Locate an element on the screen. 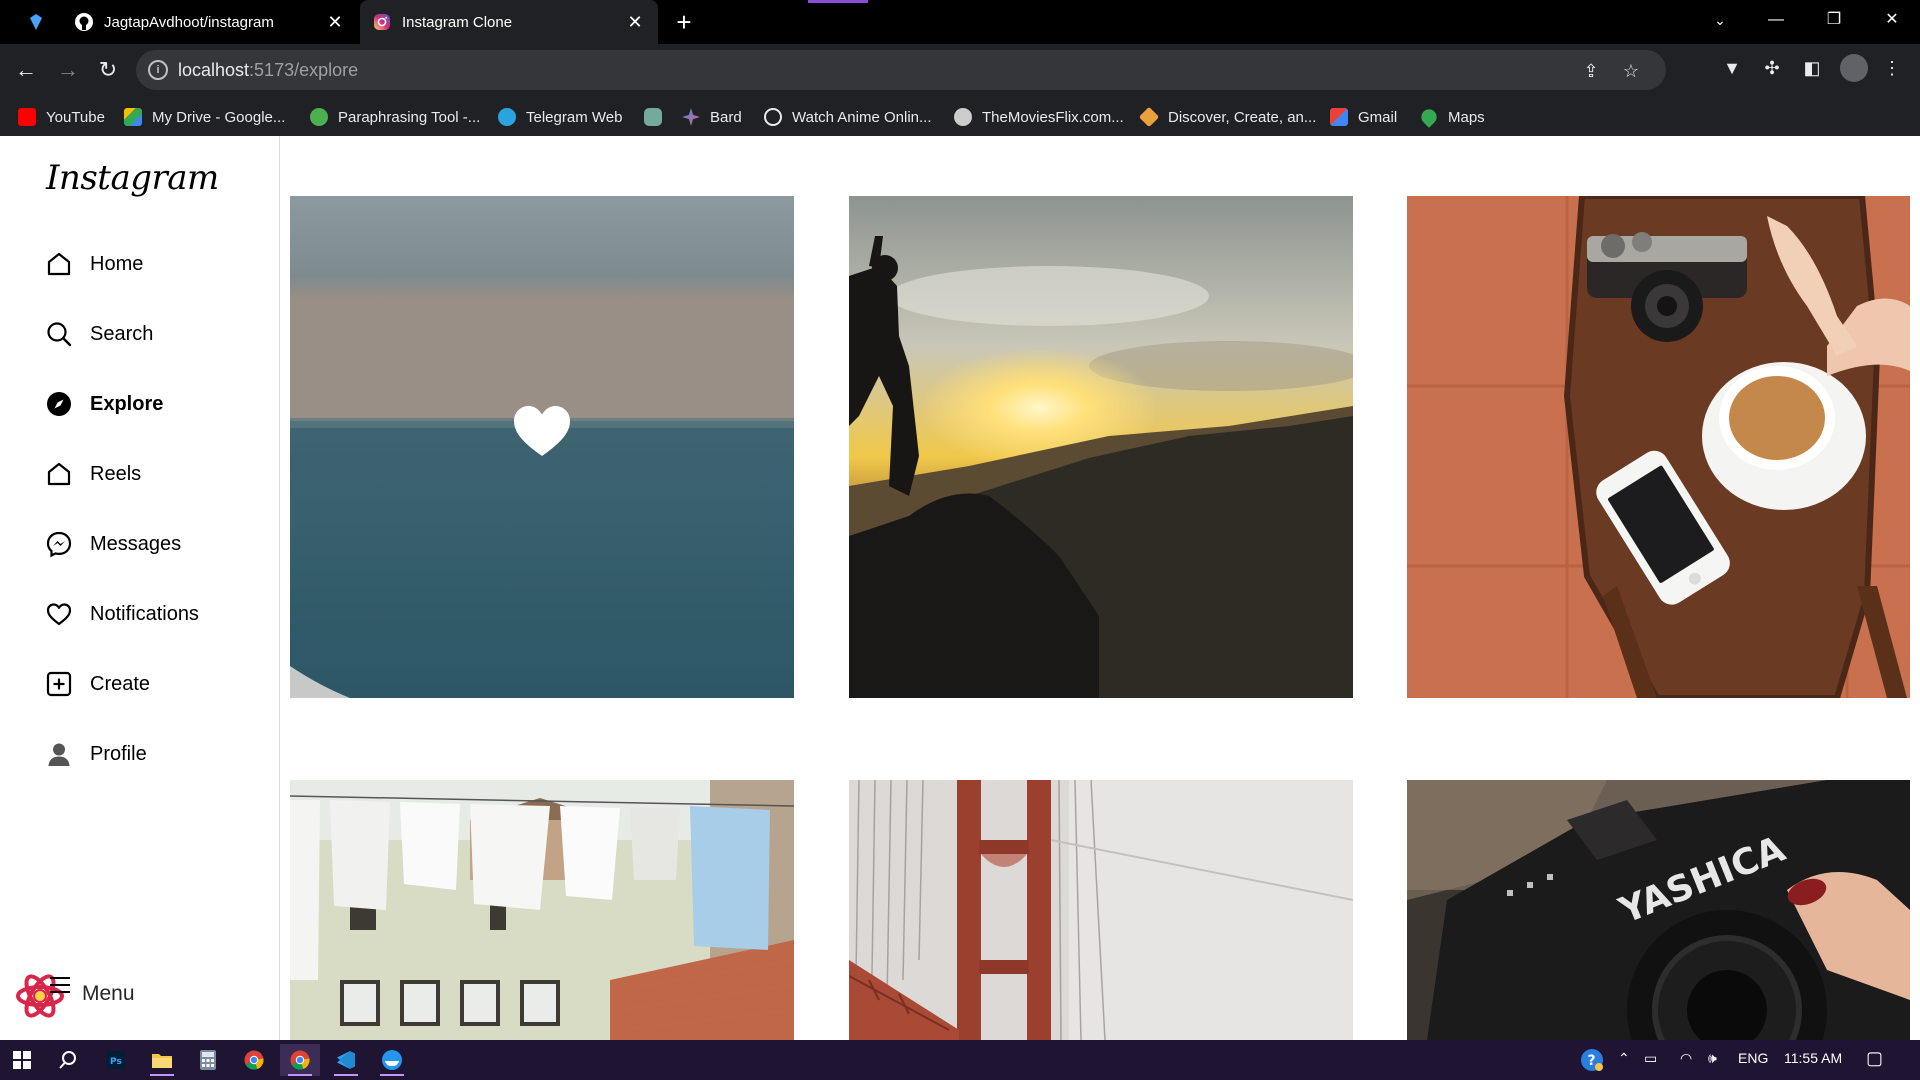 The width and height of the screenshot is (1920, 1080). yashica-camera-photo: YASHICA is located at coordinates (1658, 910).